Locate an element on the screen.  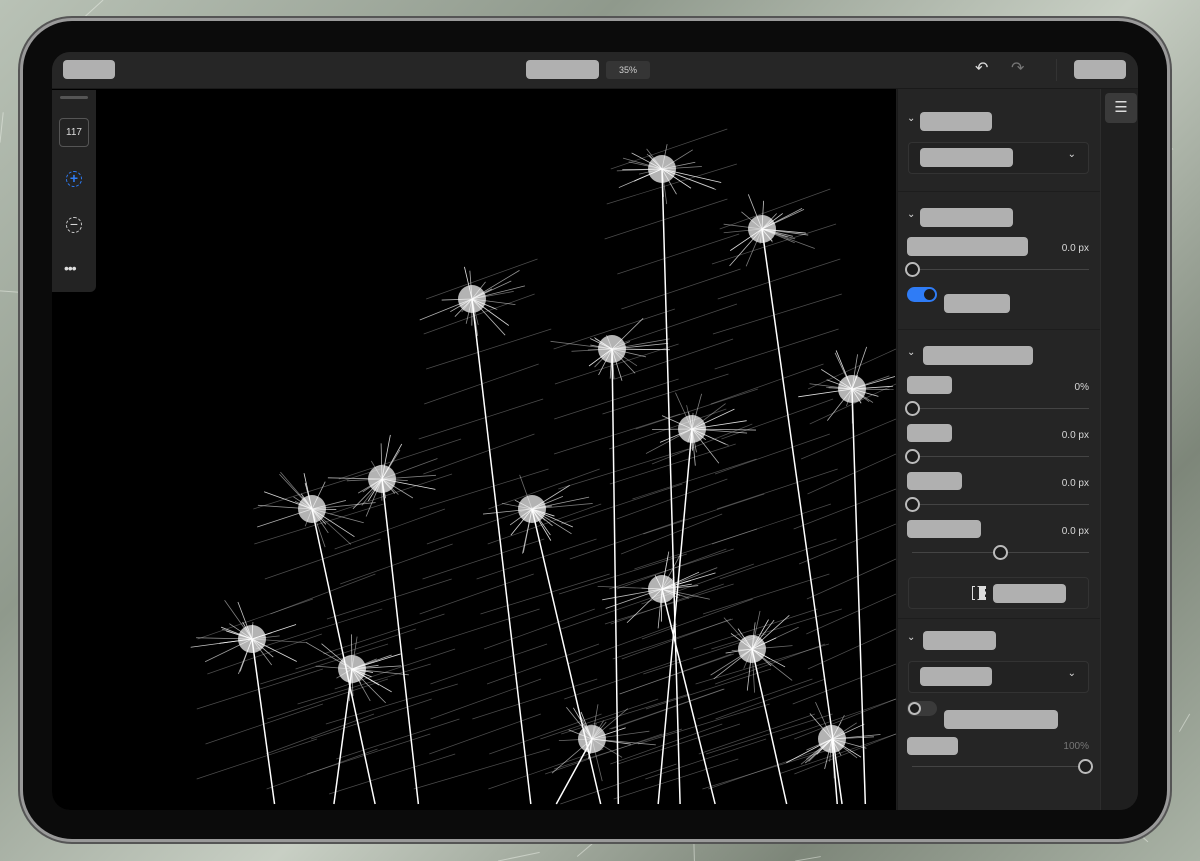
slider-value: 0.0 px is located at coordinates (1075, 248).